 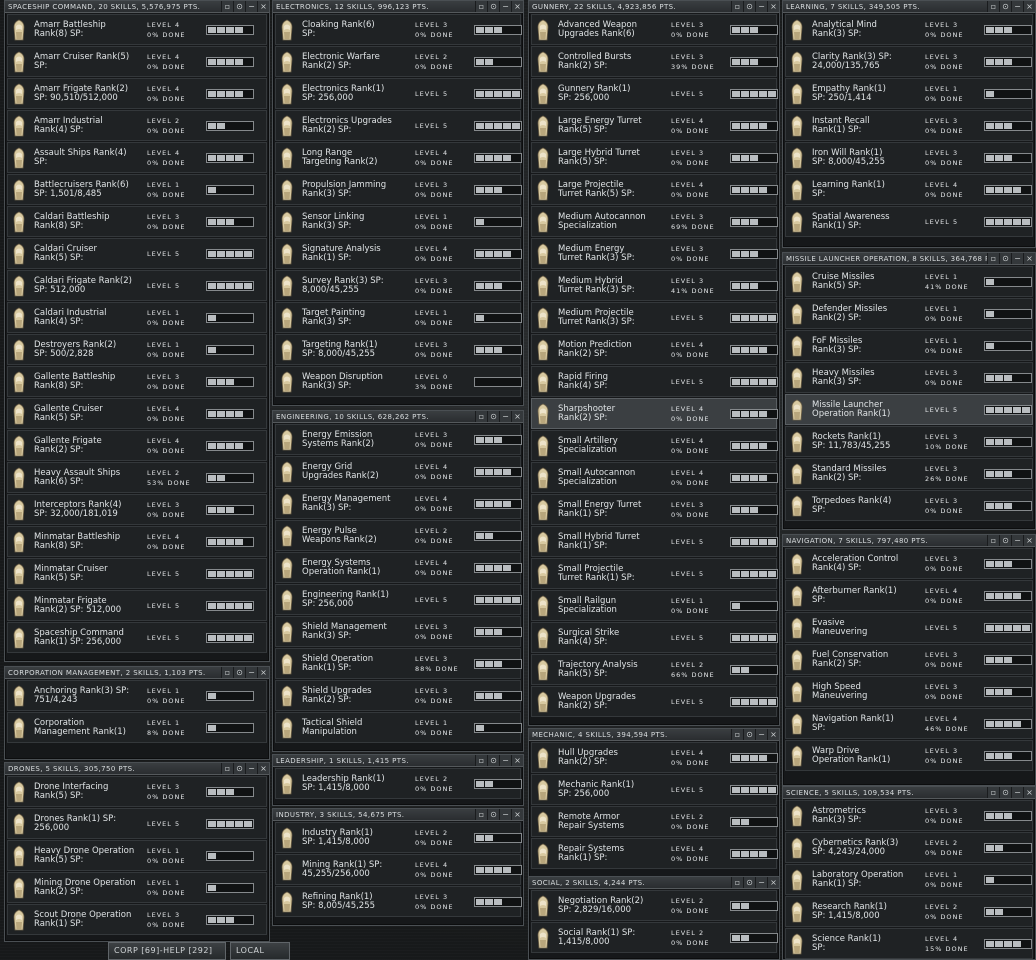 What do you see at coordinates (654, 735) in the screenshot?
I see `panel-header: MECHANIC, 4 SKILLS, 394,594 PTS. ▫ ⊙ − ×` at bounding box center [654, 735].